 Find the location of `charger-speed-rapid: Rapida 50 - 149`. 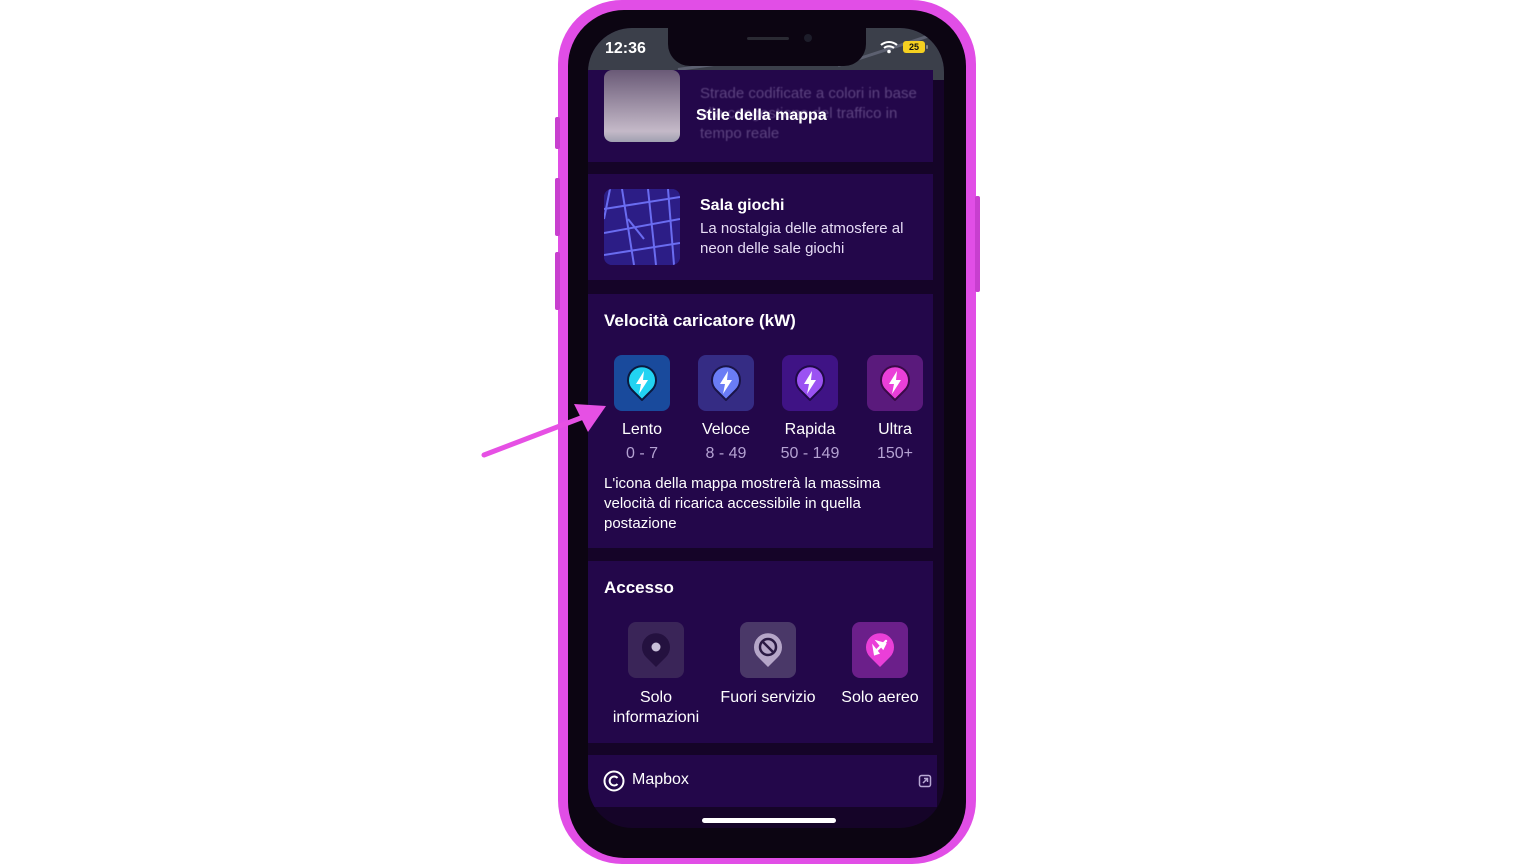

charger-speed-rapid: Rapida 50 - 149 is located at coordinates (810, 409).